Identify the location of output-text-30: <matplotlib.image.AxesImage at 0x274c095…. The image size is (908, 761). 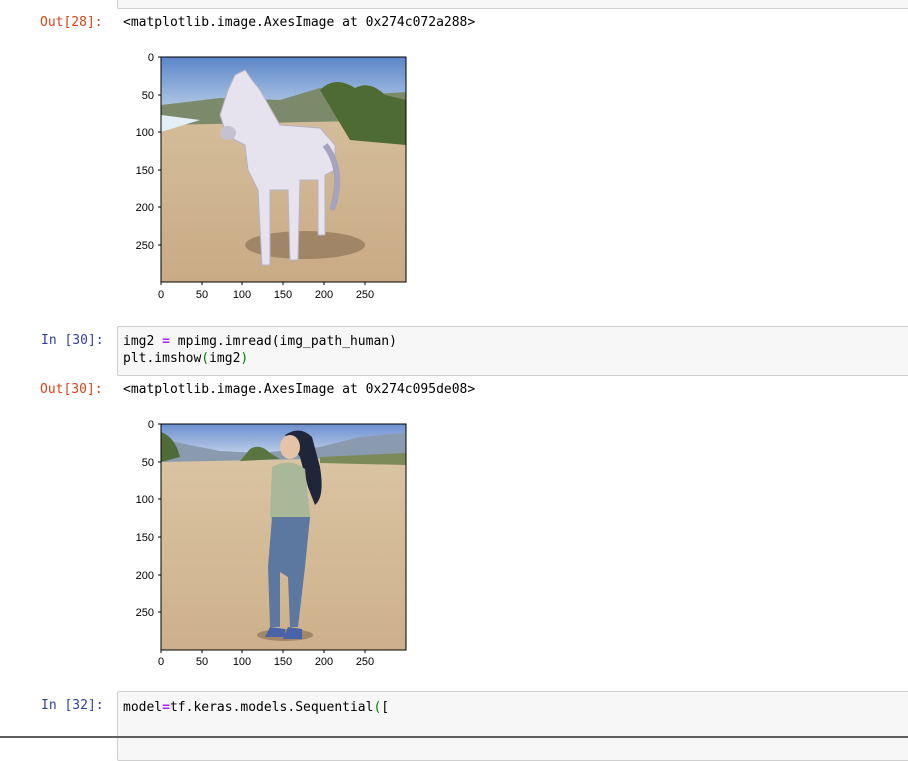
(299, 389).